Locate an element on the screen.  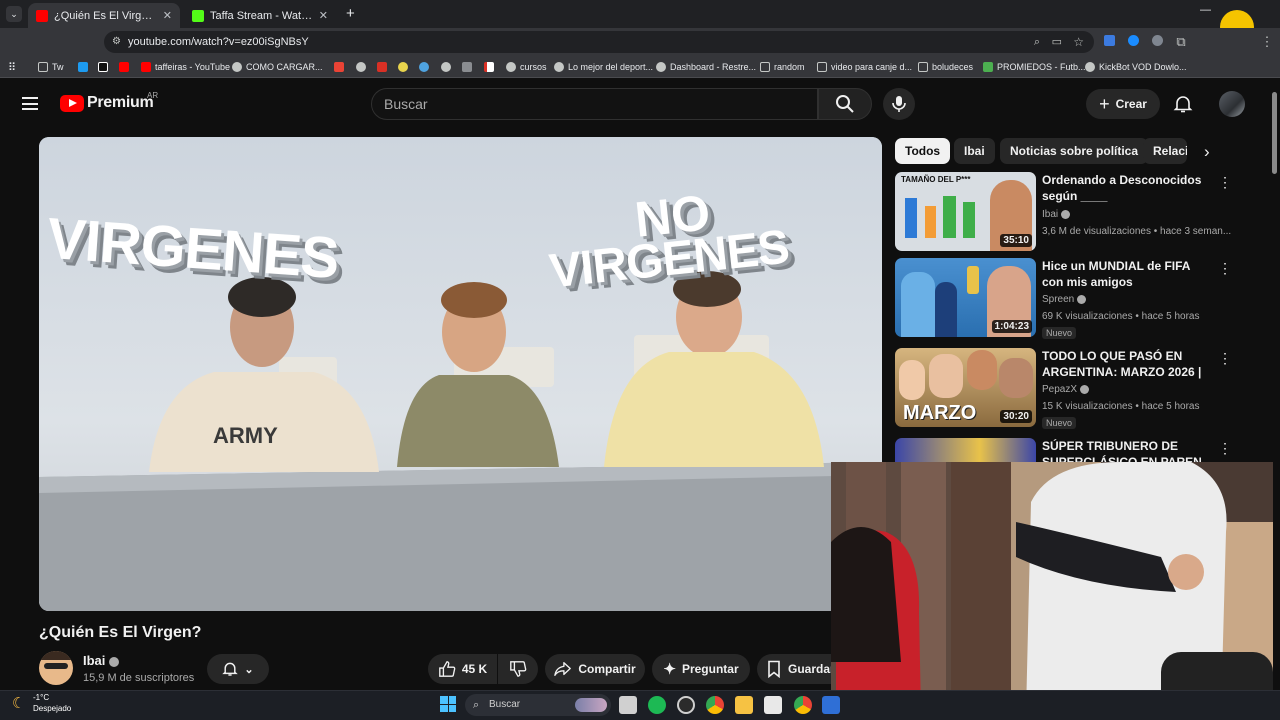
bookmark-globe-icon is located at coordinates (363, 67).